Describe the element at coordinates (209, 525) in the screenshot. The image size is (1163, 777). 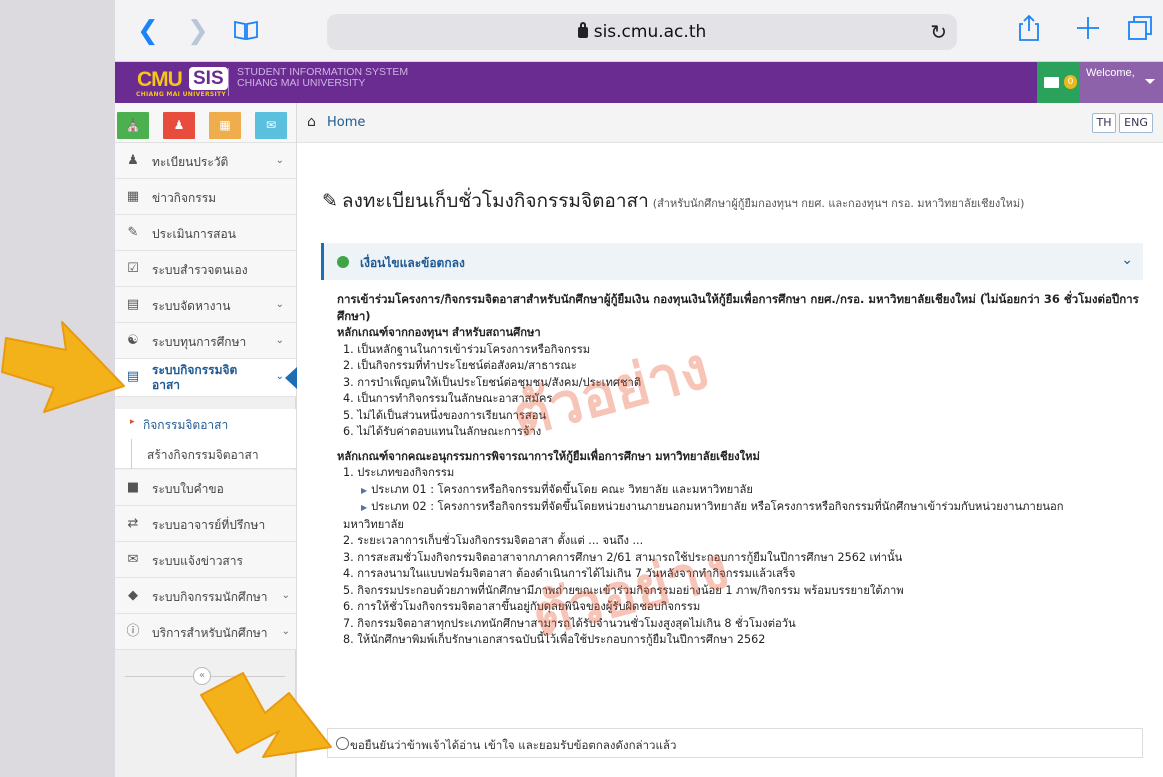
I see `sidebar-item-label: ระบบอาจารย์ที่ปรึกษา` at that location.